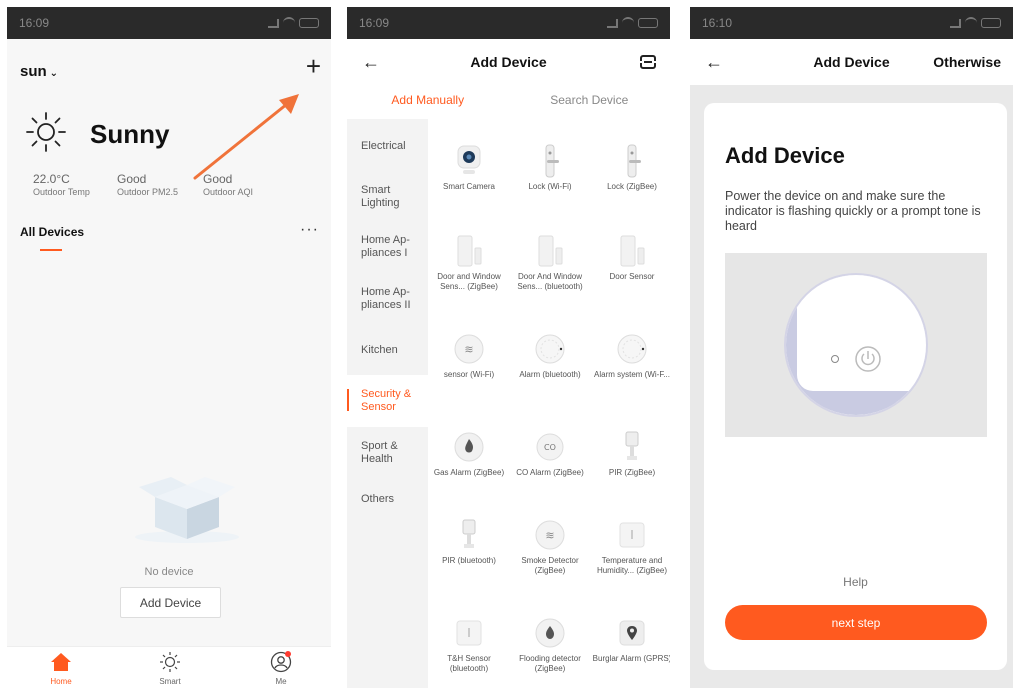 The height and width of the screenshot is (688, 1013). I want to click on device-tile: Door and Window Sens... (ZigBee), so click(469, 263).